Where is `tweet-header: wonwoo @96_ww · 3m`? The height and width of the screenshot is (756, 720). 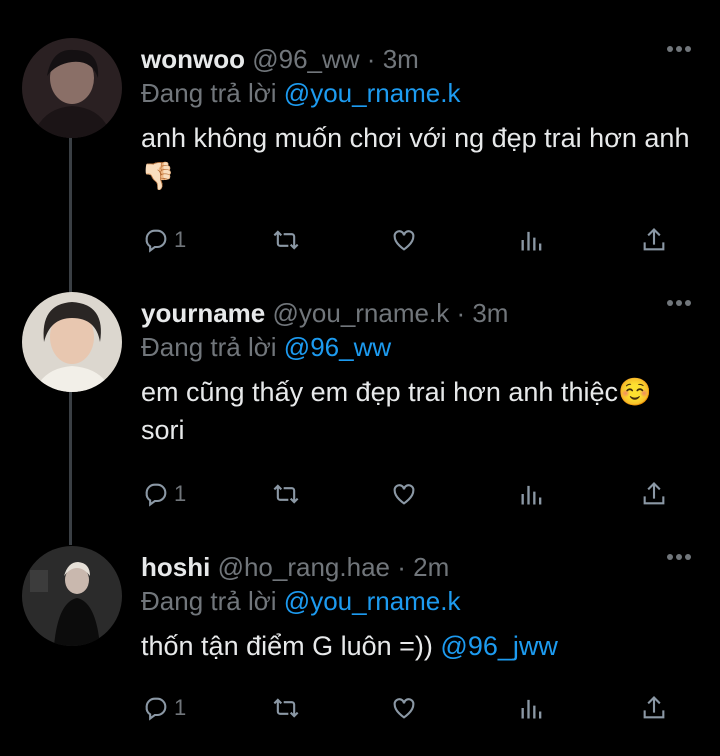 tweet-header: wonwoo @96_ww · 3m is located at coordinates (418, 59).